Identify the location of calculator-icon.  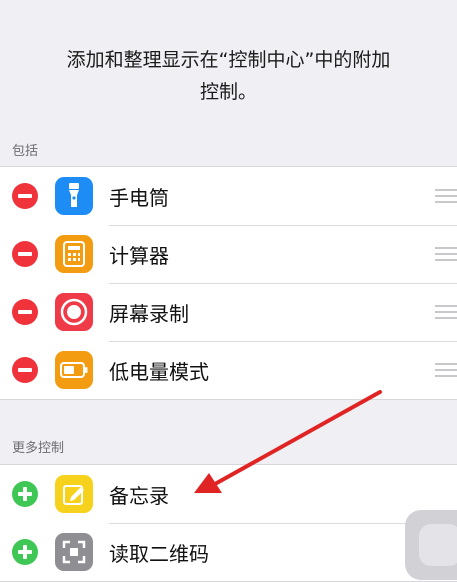
(74, 254).